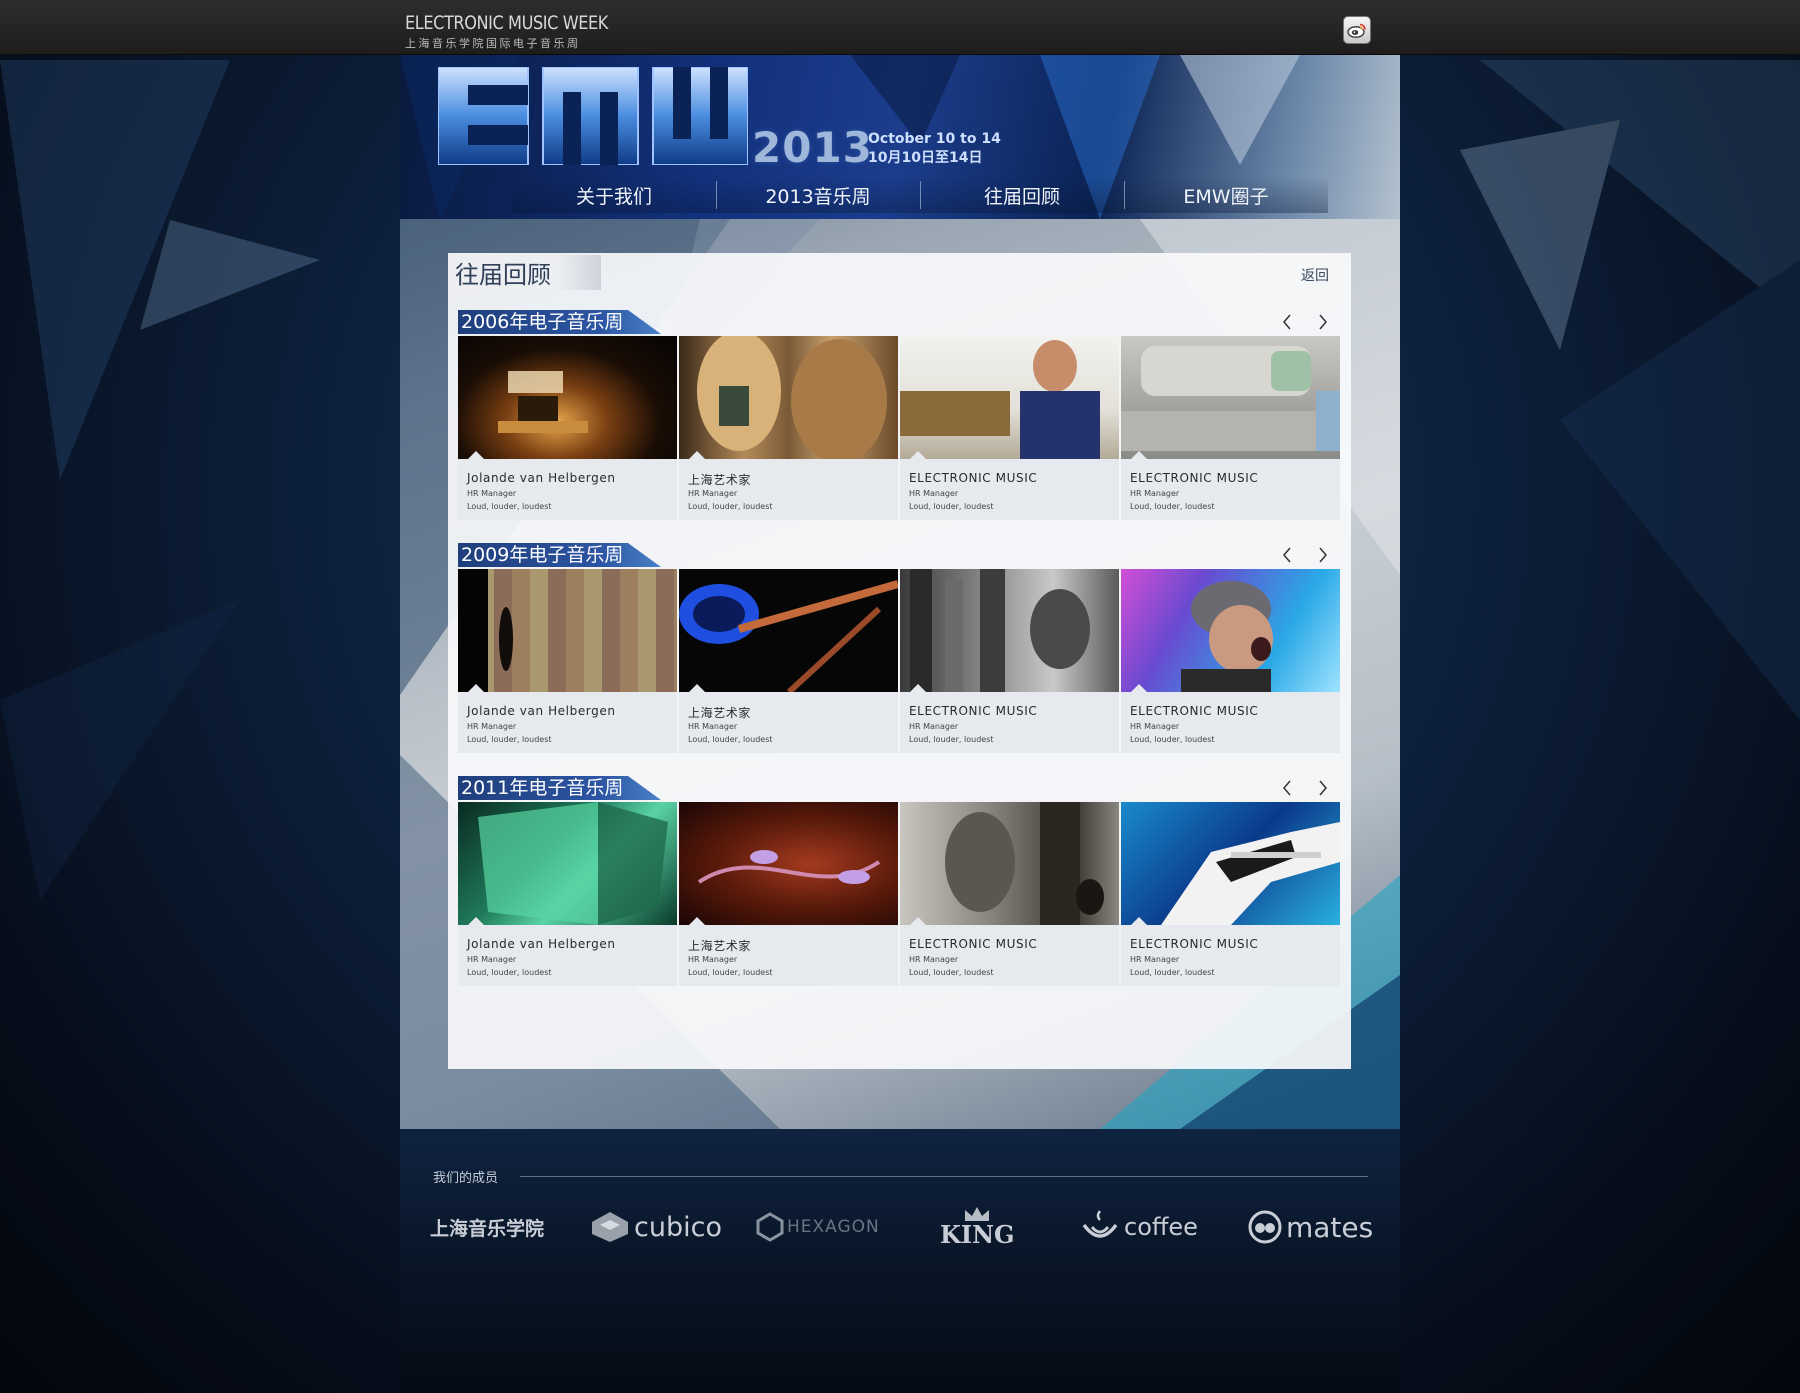 The width and height of the screenshot is (1800, 1393). What do you see at coordinates (1100, 1224) in the screenshot?
I see `coffee-cup-icon` at bounding box center [1100, 1224].